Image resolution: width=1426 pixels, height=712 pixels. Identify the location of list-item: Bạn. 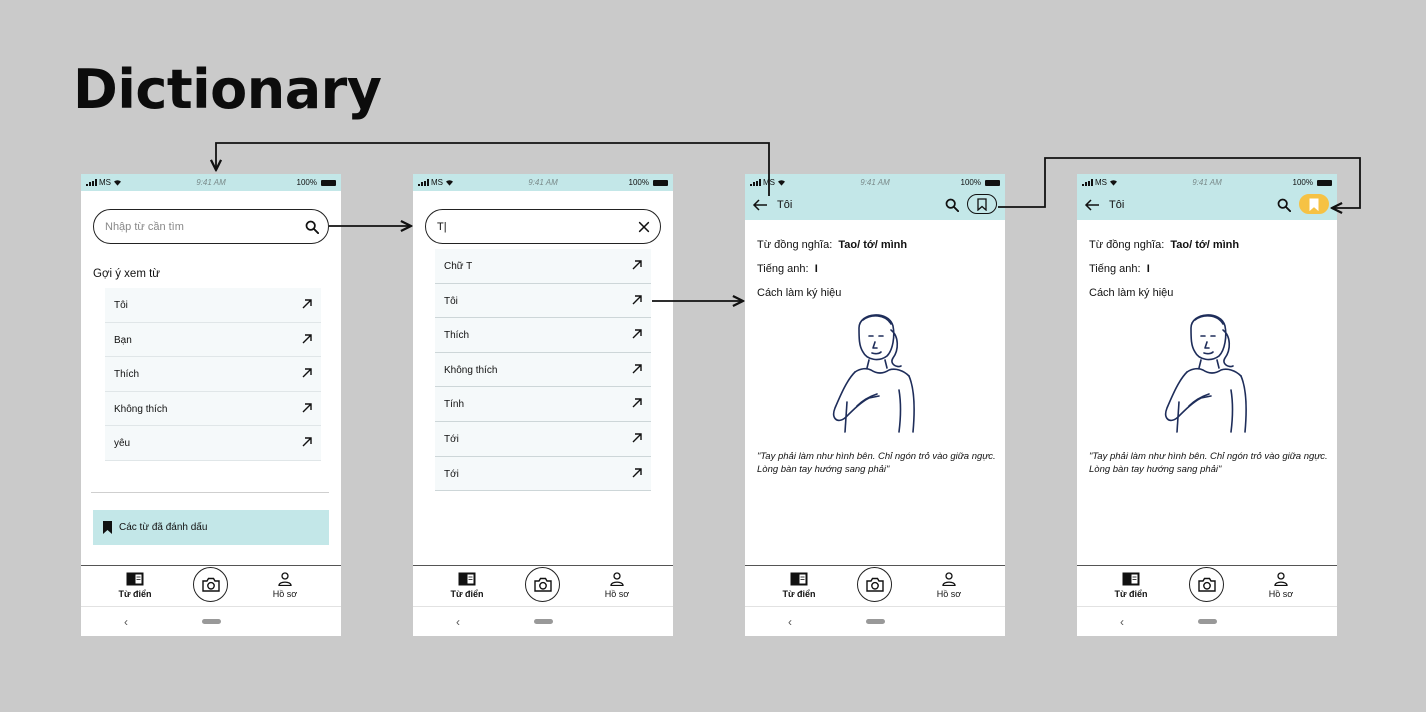
(213, 340).